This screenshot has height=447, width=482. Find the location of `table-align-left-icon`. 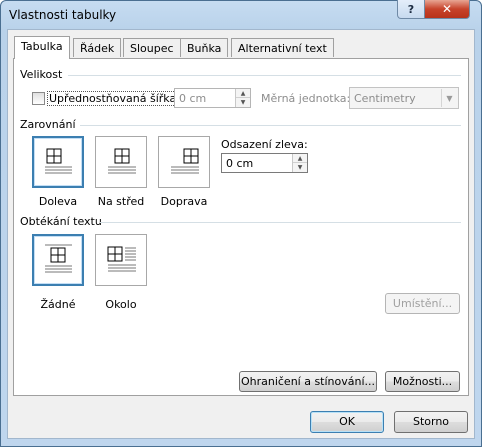

table-align-left-icon is located at coordinates (58, 161).